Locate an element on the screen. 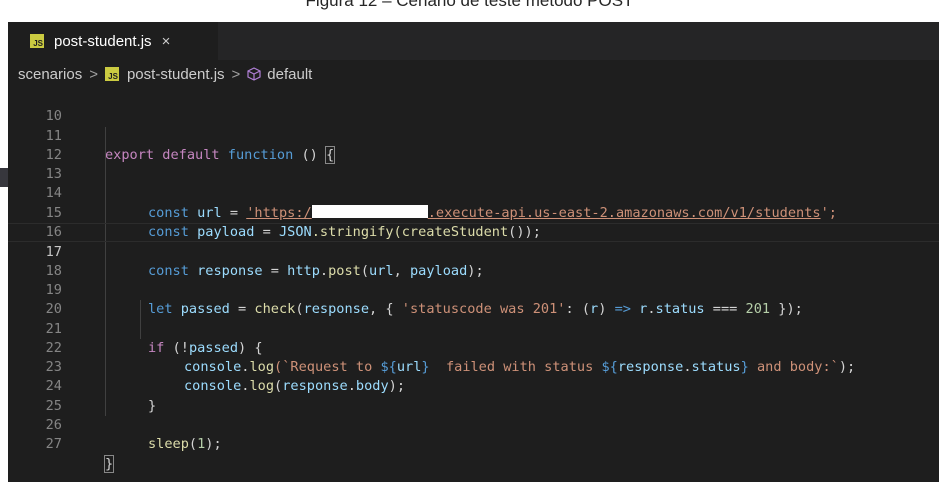  tab-title: post-student.js is located at coordinates (103, 41).